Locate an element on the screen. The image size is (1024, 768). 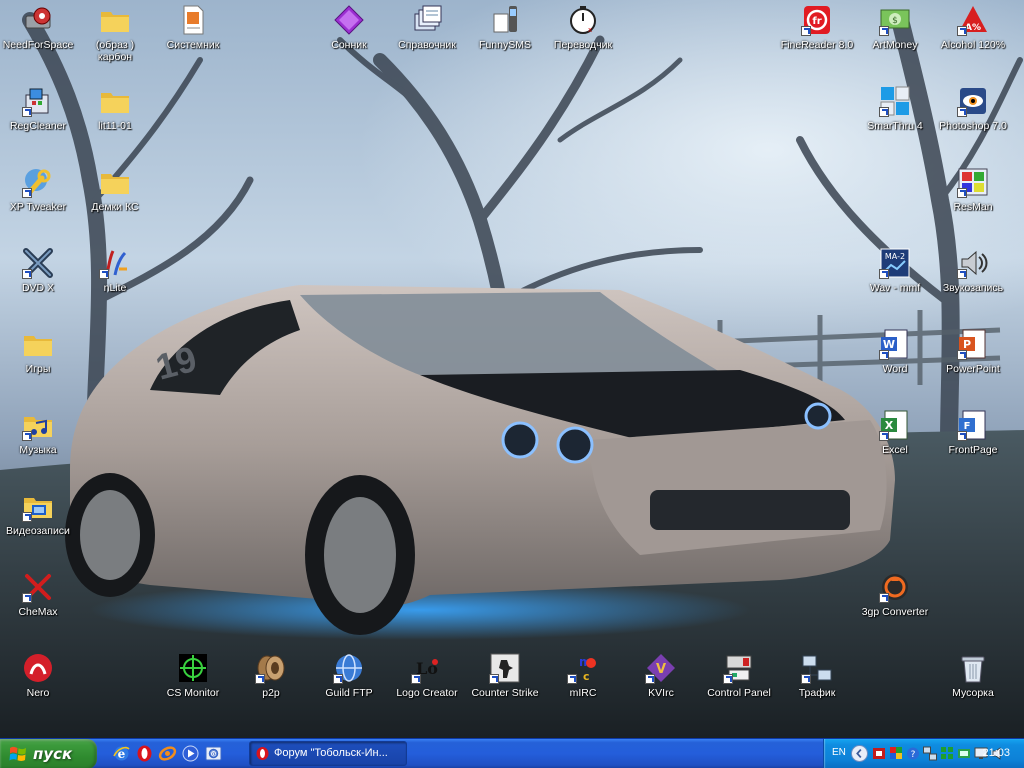
clock: 21:03 is located at coordinates (996, 753).